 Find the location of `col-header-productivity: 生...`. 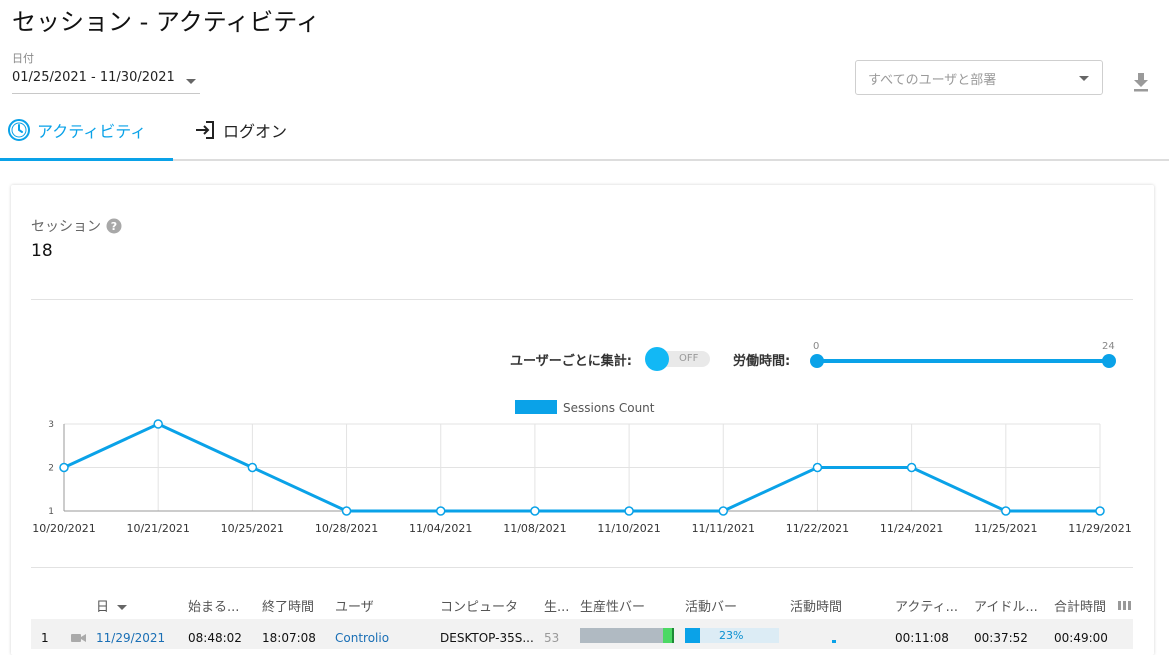

col-header-productivity: 生... is located at coordinates (556, 605).